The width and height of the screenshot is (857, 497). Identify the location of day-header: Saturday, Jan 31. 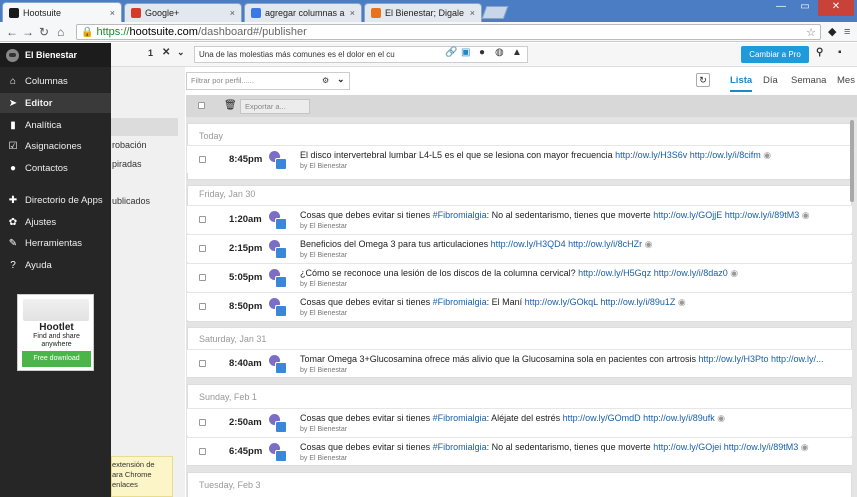
(233, 339).